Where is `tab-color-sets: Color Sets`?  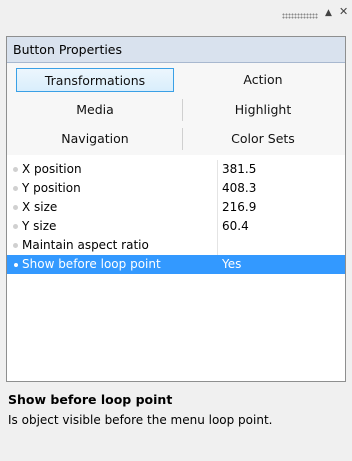 tab-color-sets: Color Sets is located at coordinates (263, 139).